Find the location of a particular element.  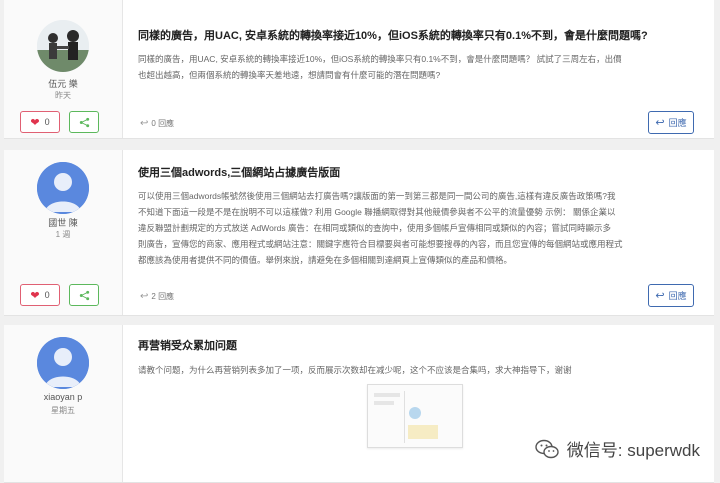

post-time: 星期五 is located at coordinates (63, 410).